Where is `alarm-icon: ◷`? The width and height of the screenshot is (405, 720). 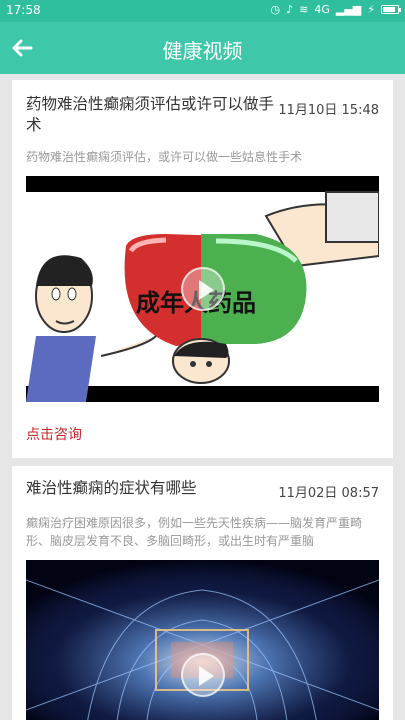 alarm-icon: ◷ is located at coordinates (275, 9).